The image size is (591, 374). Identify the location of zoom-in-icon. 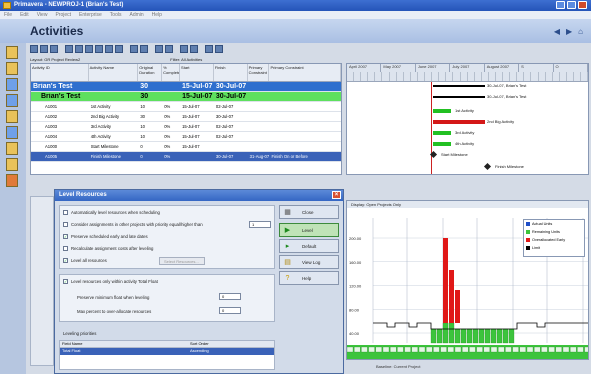
(209, 49).